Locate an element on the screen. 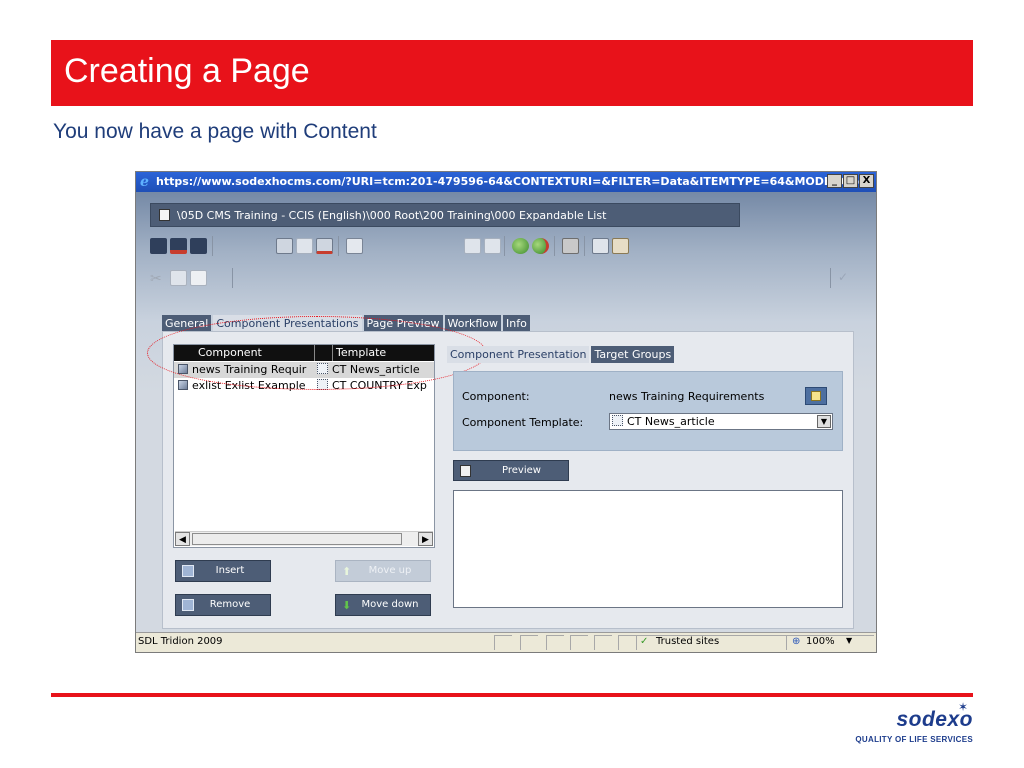 The width and height of the screenshot is (1024, 768). main-toolbar is located at coordinates (508, 246).